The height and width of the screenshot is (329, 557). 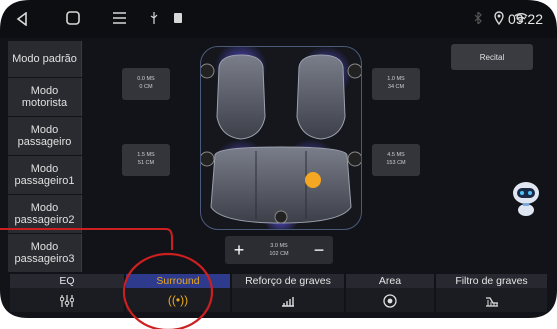 I want to click on tab-surround: Surround ((•)), so click(x=178, y=293).